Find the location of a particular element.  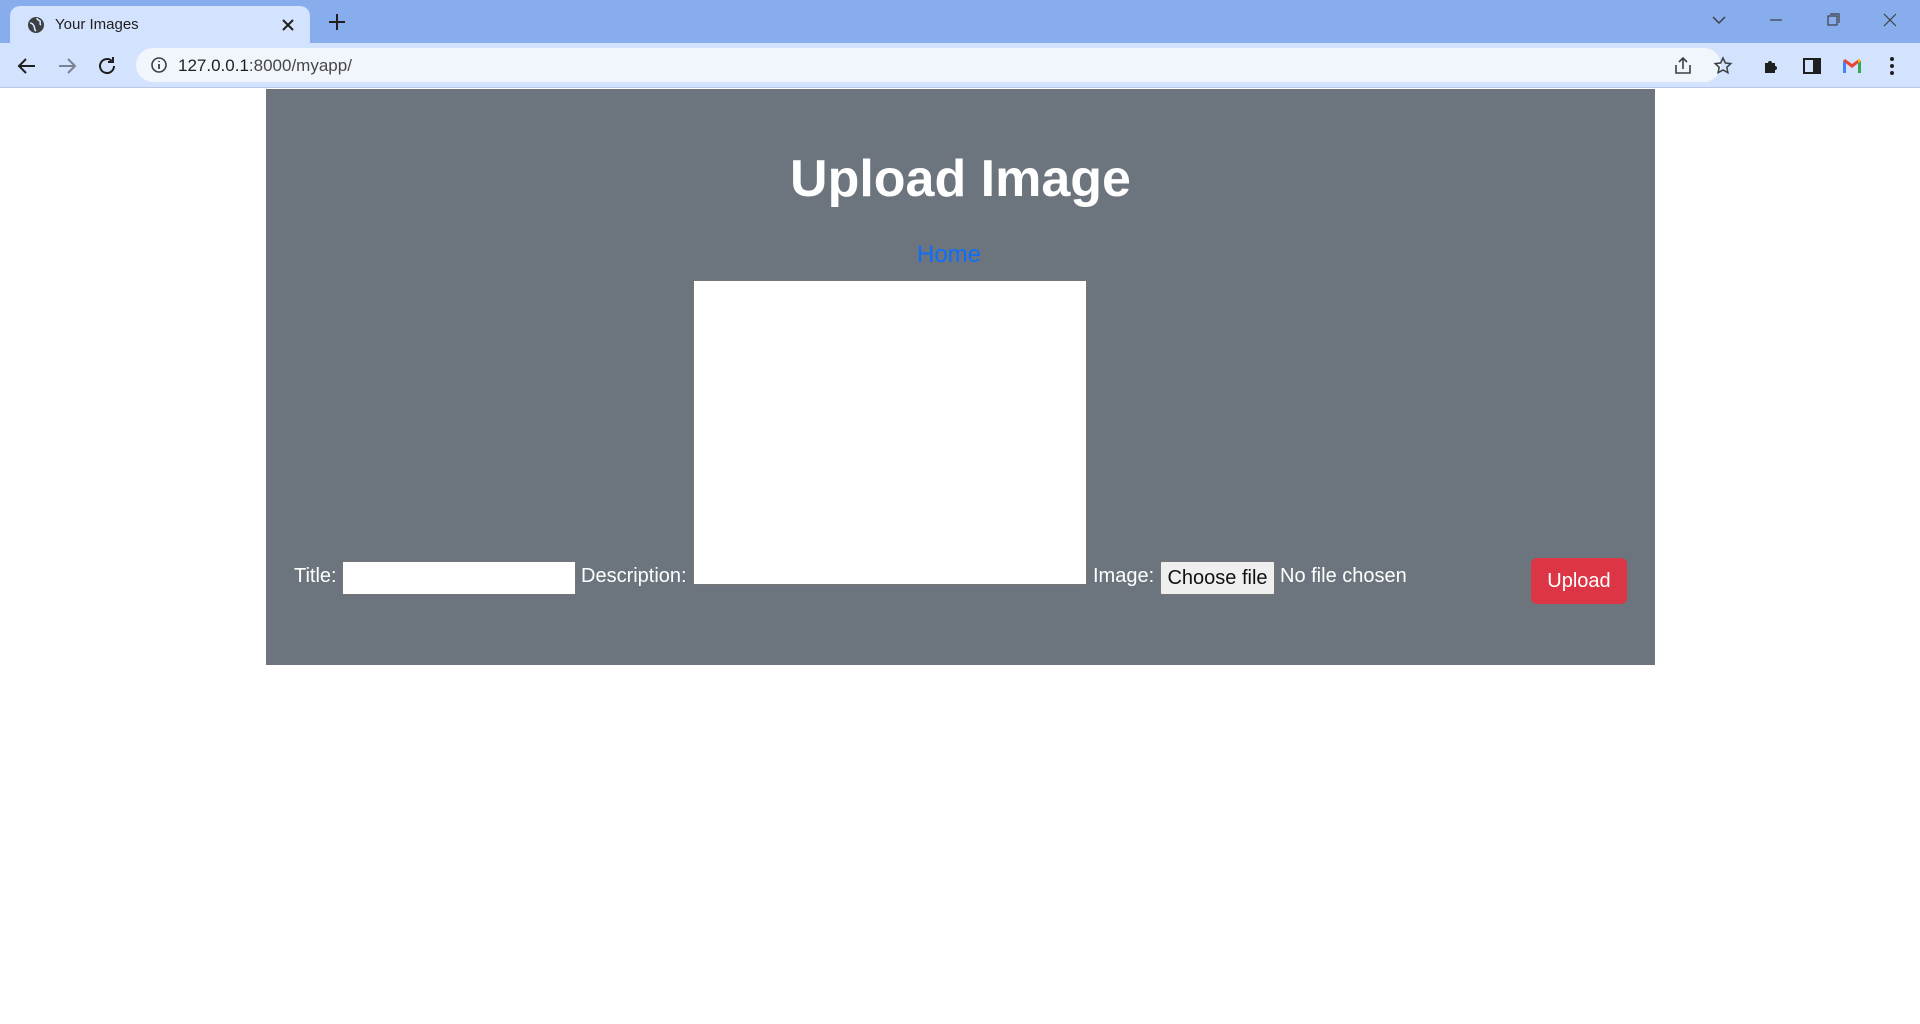

restore-icon is located at coordinates (1833, 20).